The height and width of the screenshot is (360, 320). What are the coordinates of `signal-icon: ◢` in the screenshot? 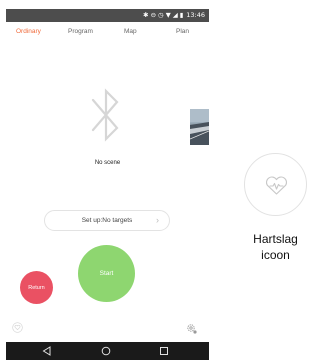 It's located at (175, 15).